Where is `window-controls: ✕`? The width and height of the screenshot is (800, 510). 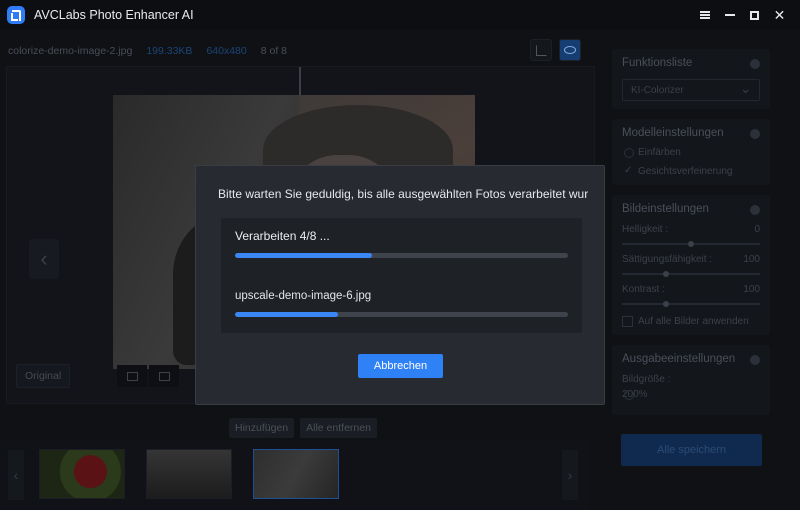 window-controls: ✕ is located at coordinates (742, 15).